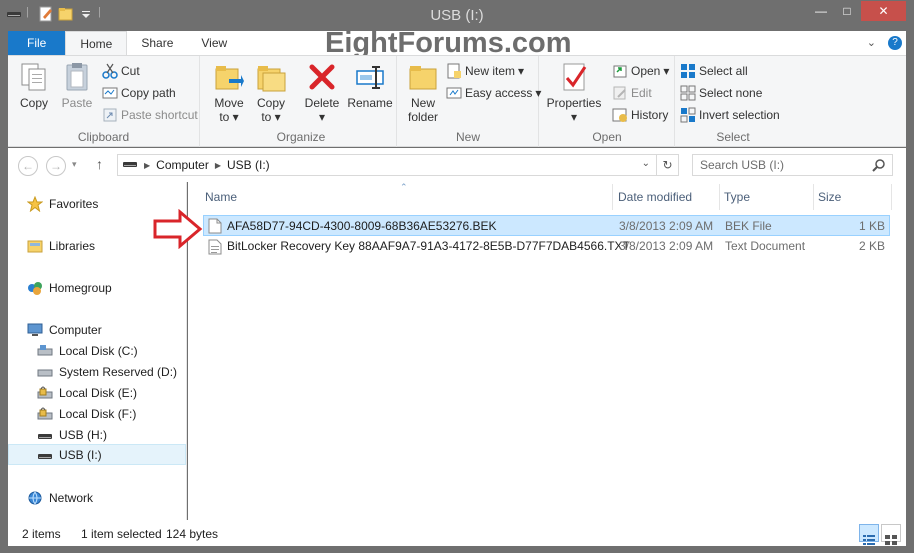 This screenshot has width=914, height=553. What do you see at coordinates (97, 434) in the screenshot?
I see `nav-item-drive-h: USB (H:)` at bounding box center [97, 434].